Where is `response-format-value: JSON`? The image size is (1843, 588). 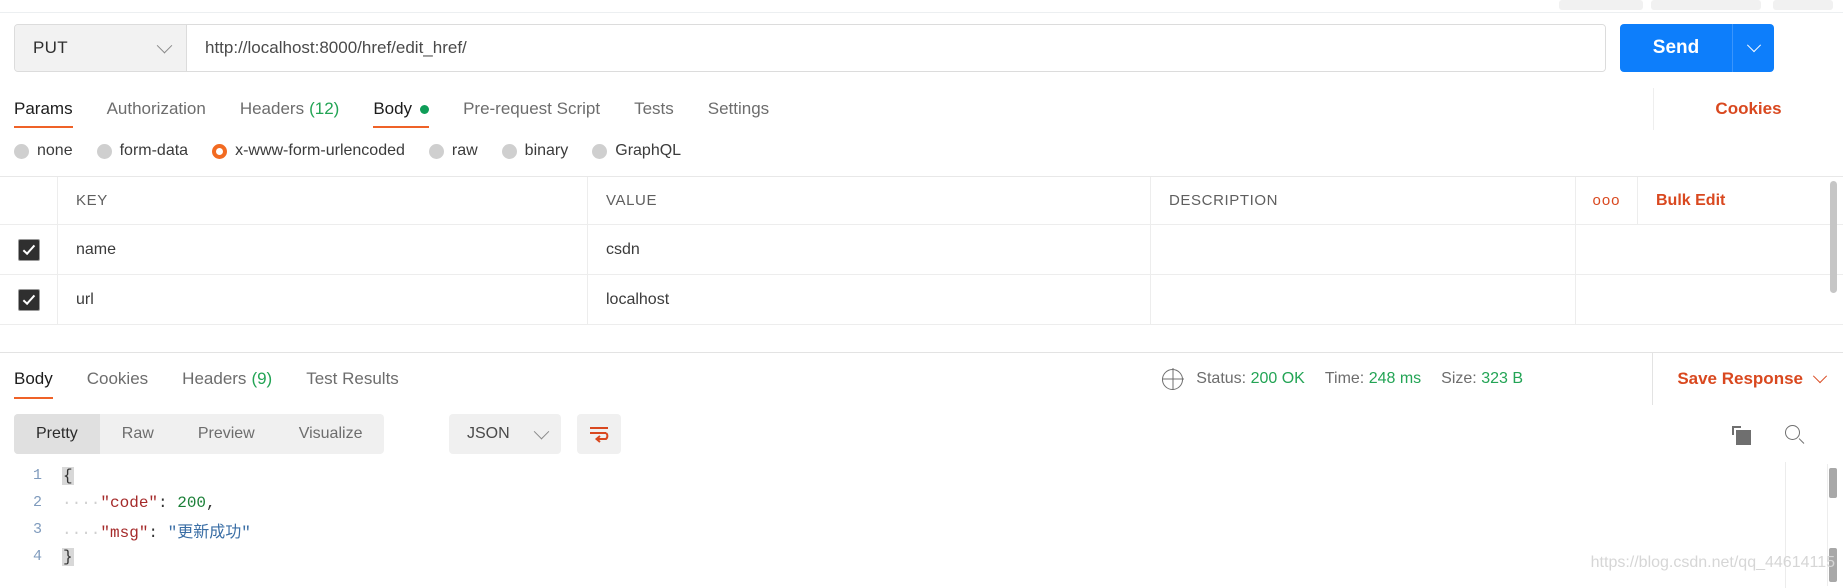
response-format-value: JSON is located at coordinates (488, 433).